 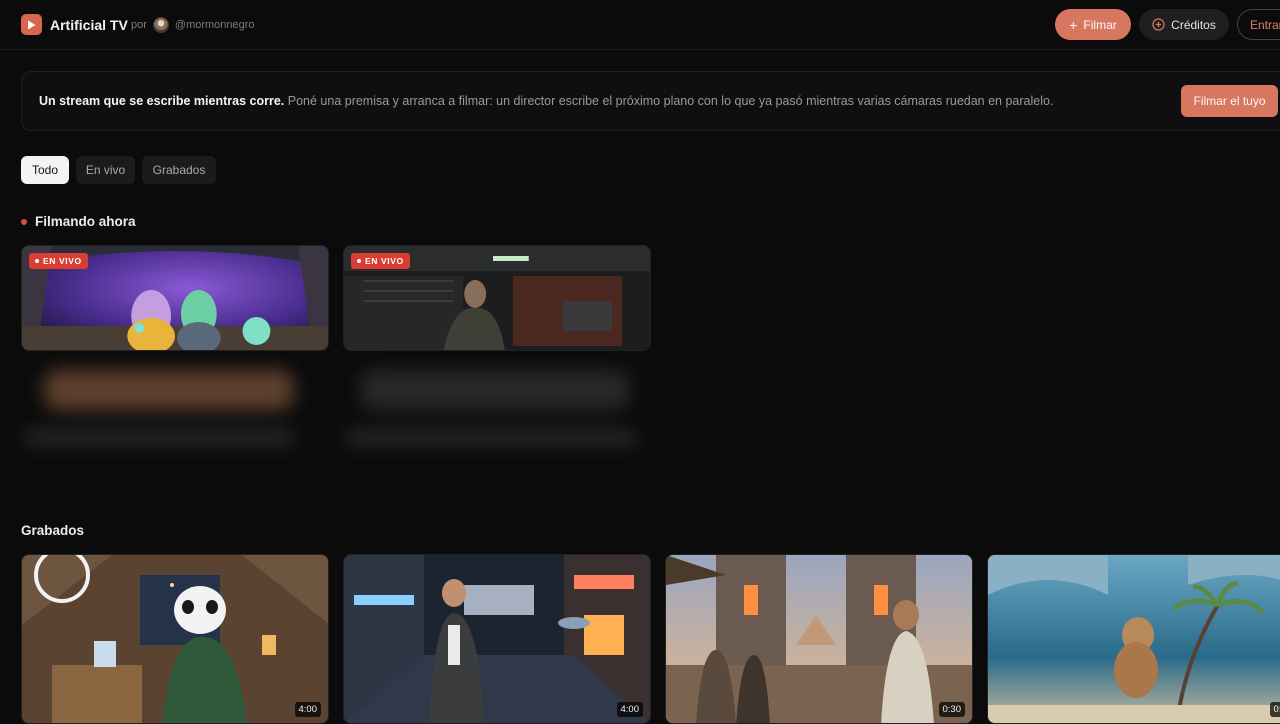 I want to click on avatar, so click(x=161, y=25).